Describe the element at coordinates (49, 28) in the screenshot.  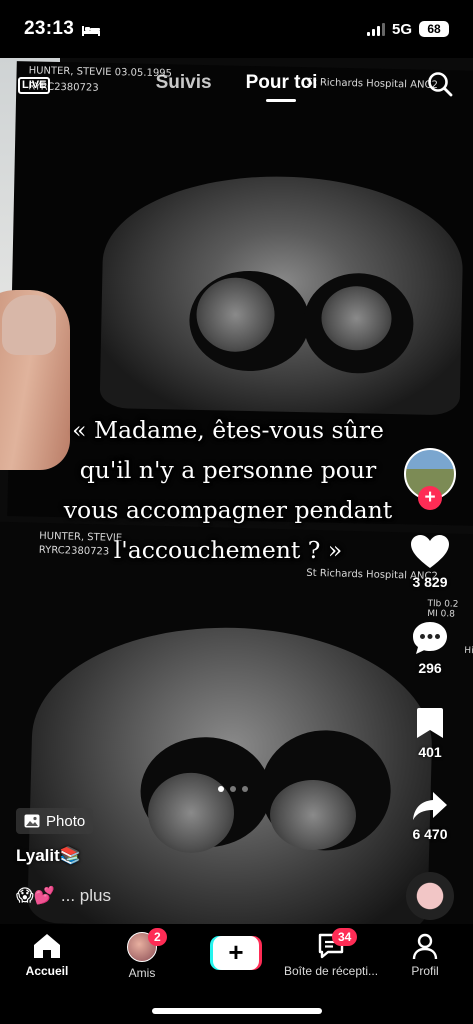
I see `status-time: 23:13` at that location.